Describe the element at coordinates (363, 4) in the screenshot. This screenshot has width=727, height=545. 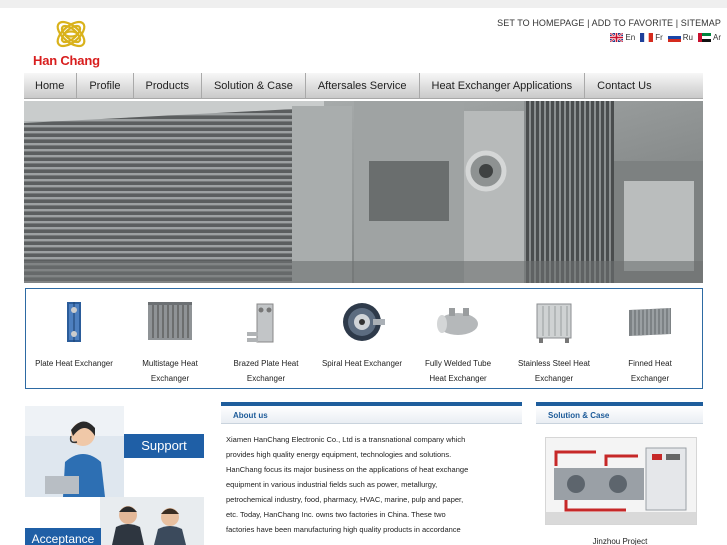
I see `top-strip` at that location.